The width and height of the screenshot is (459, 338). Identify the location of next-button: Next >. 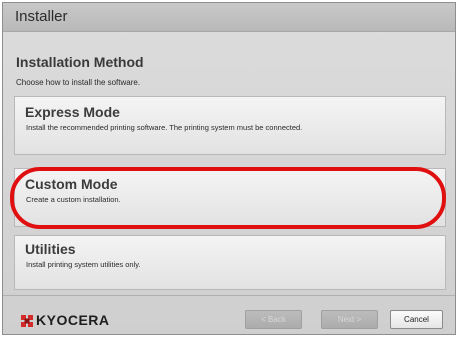
(349, 319).